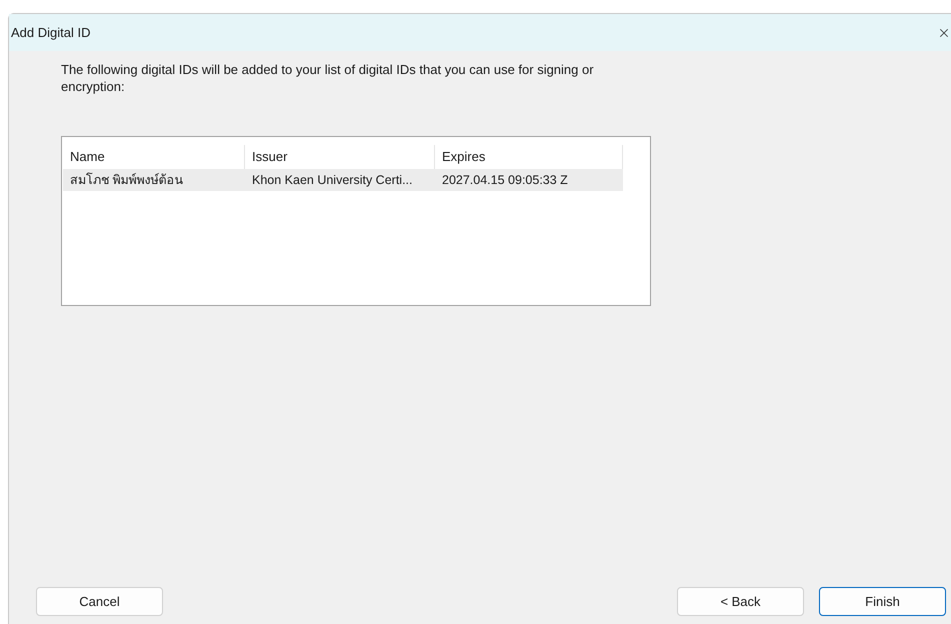 Image resolution: width=951 pixels, height=624 pixels. What do you see at coordinates (99, 601) in the screenshot?
I see `dialog-button: Cancel` at bounding box center [99, 601].